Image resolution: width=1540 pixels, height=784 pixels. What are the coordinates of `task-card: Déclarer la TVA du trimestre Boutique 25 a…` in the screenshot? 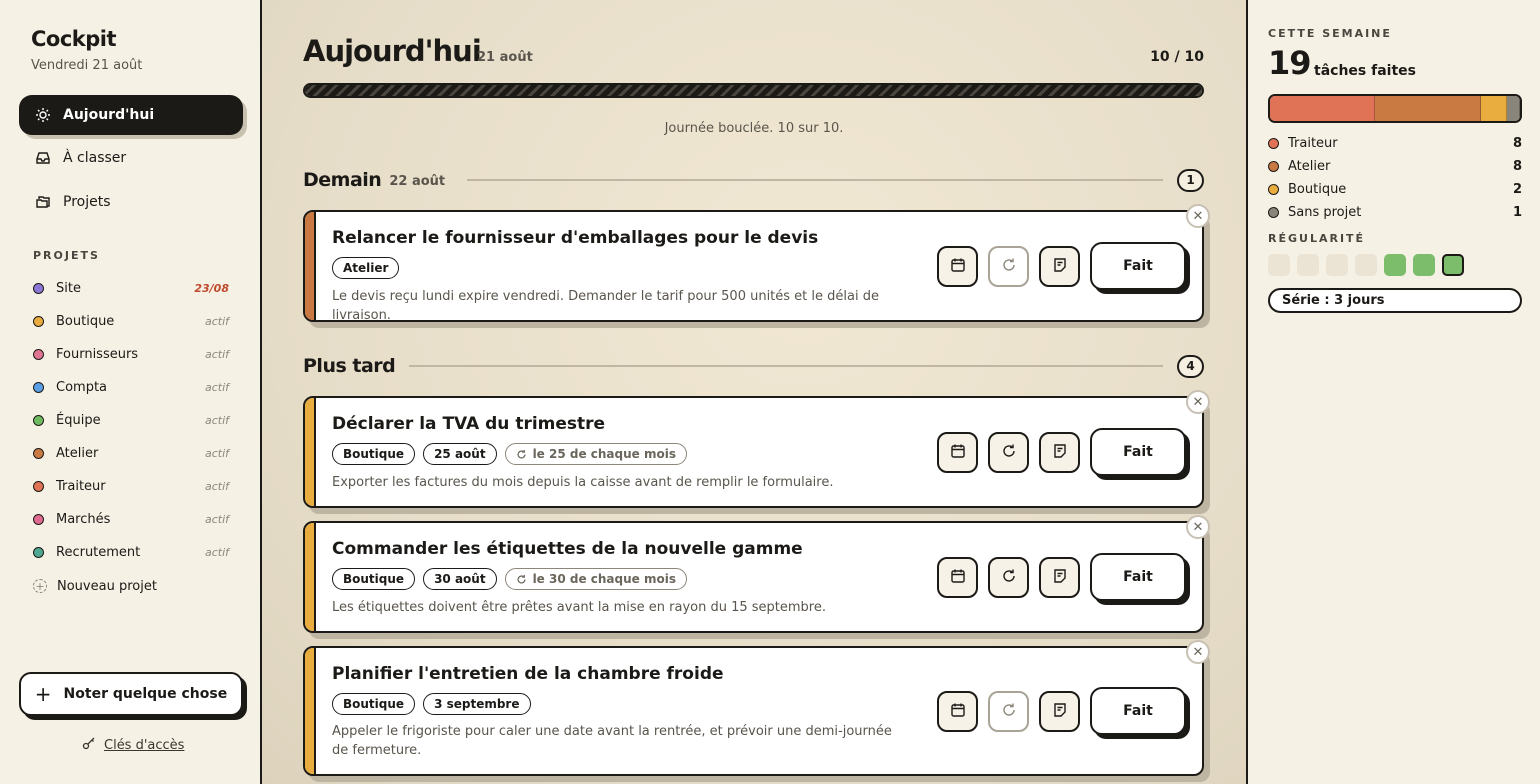 It's located at (756, 449).